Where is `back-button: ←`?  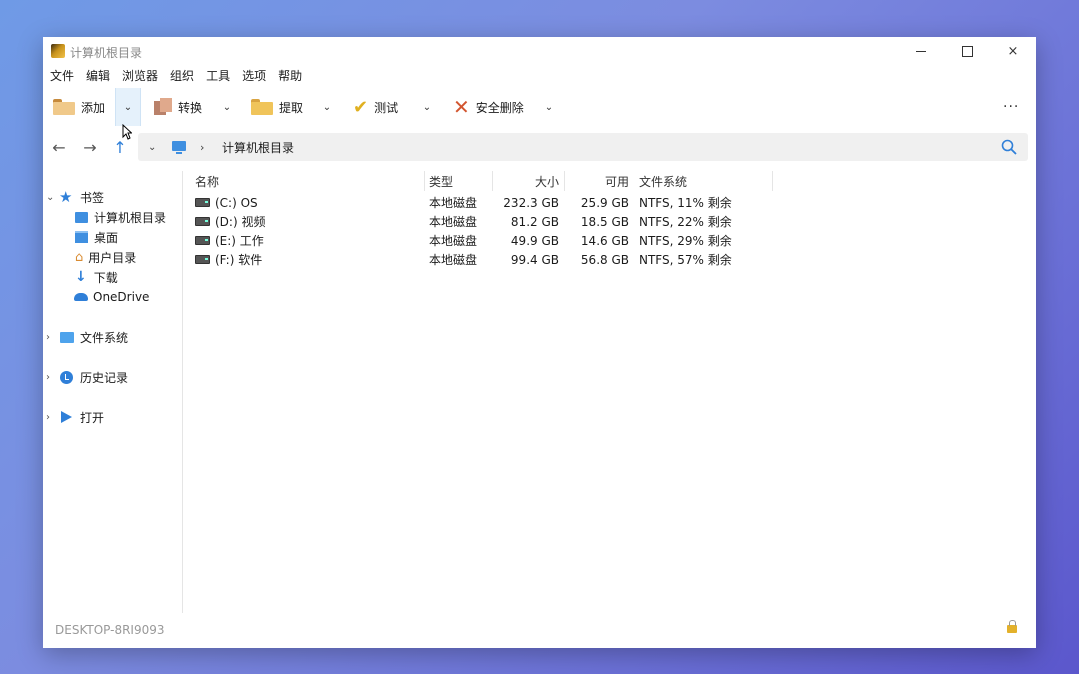 back-button: ← is located at coordinates (59, 147).